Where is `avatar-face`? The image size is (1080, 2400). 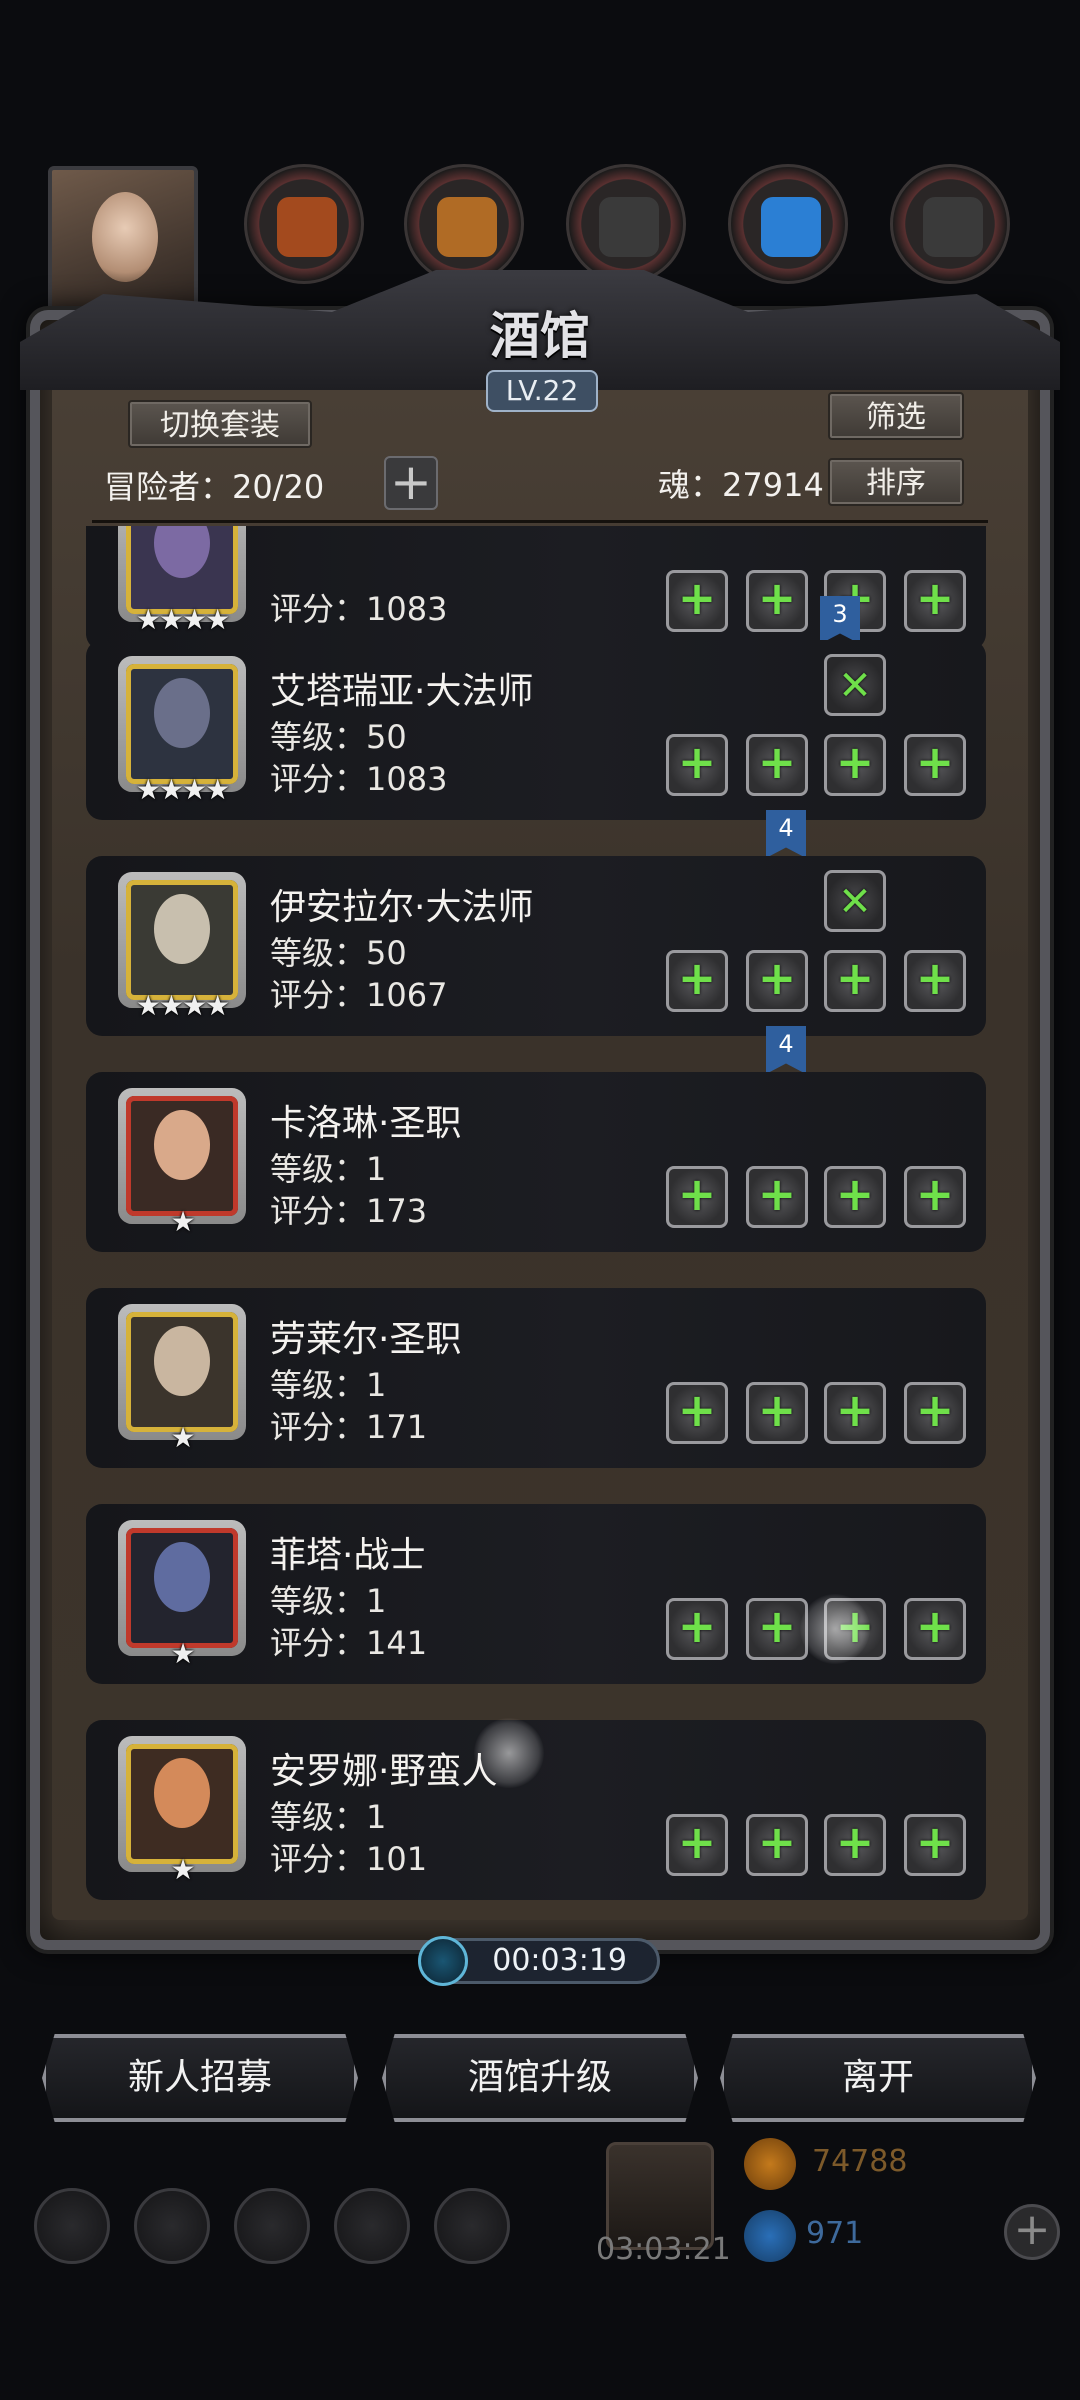 avatar-face is located at coordinates (125, 237).